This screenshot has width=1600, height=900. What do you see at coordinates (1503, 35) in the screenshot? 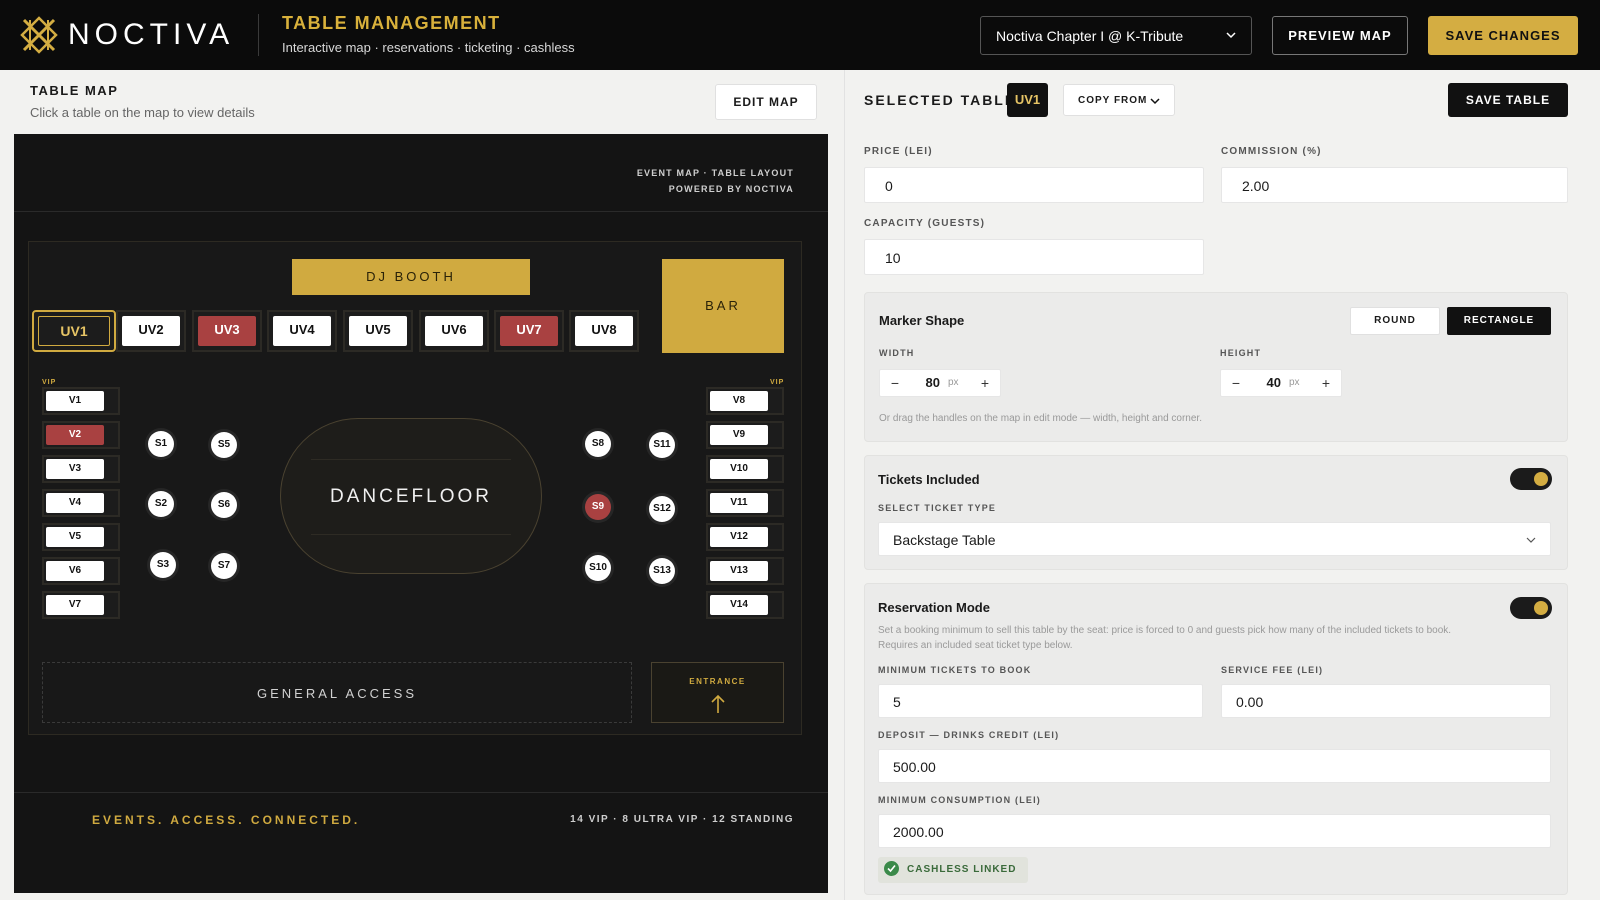
I see `save-changes-button: SAVE CHANGES` at bounding box center [1503, 35].